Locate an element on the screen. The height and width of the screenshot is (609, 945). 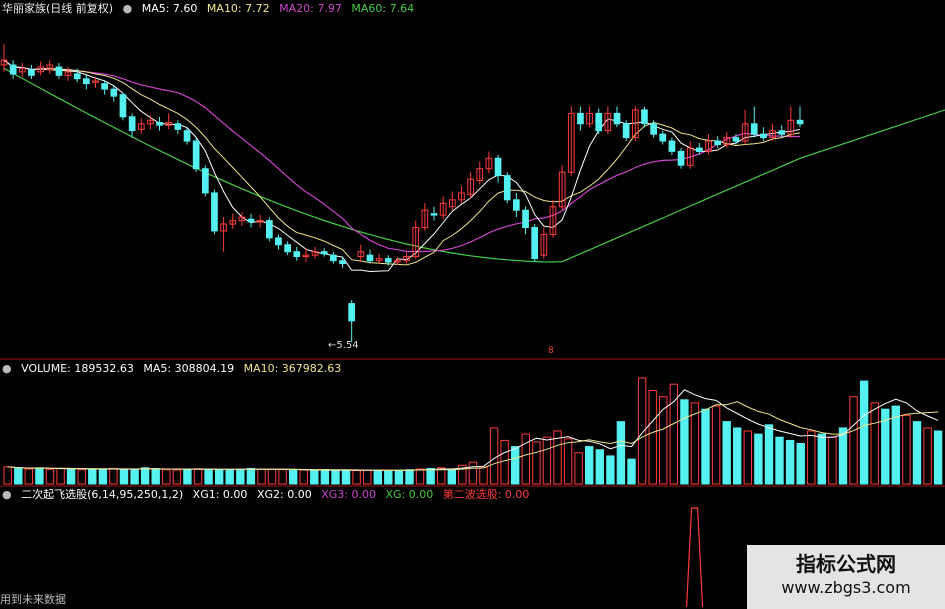
indicator-name: 二次起飞选股(6,14,95,250,1,2) is located at coordinates (102, 494).